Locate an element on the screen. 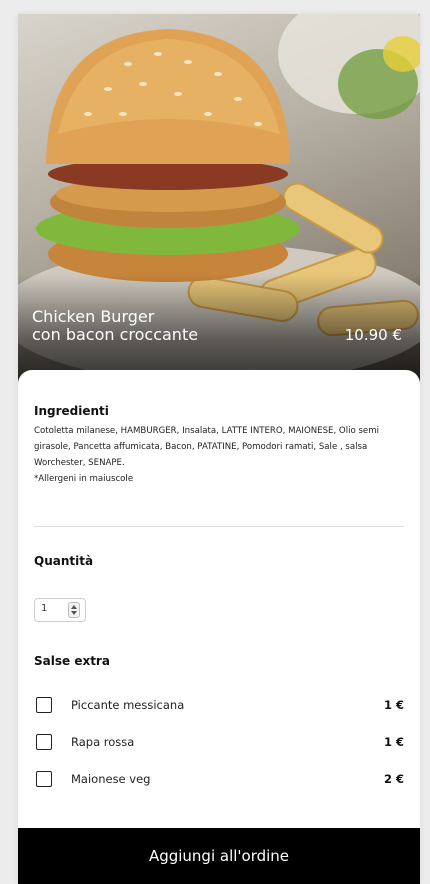 The height and width of the screenshot is (884, 430). spinner-arrows-icon is located at coordinates (74, 610).